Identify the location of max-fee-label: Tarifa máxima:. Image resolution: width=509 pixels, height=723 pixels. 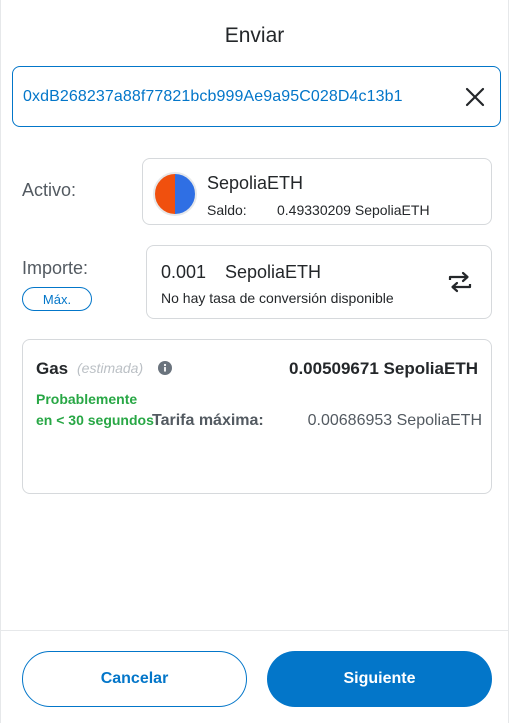
(208, 420).